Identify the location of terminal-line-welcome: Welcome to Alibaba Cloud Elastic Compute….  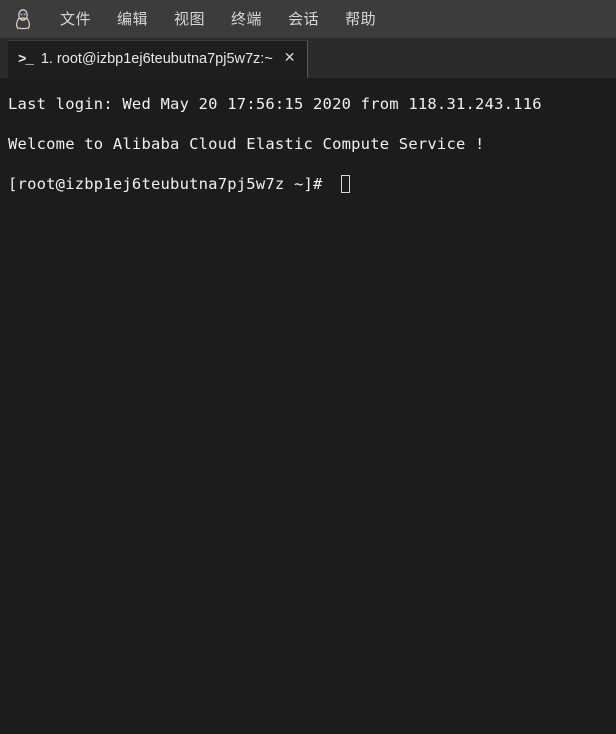
(246, 144).